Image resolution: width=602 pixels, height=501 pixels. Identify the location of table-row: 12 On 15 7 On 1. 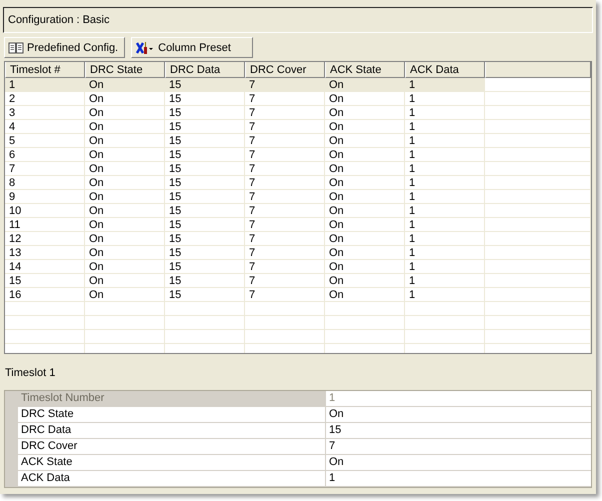
(298, 239).